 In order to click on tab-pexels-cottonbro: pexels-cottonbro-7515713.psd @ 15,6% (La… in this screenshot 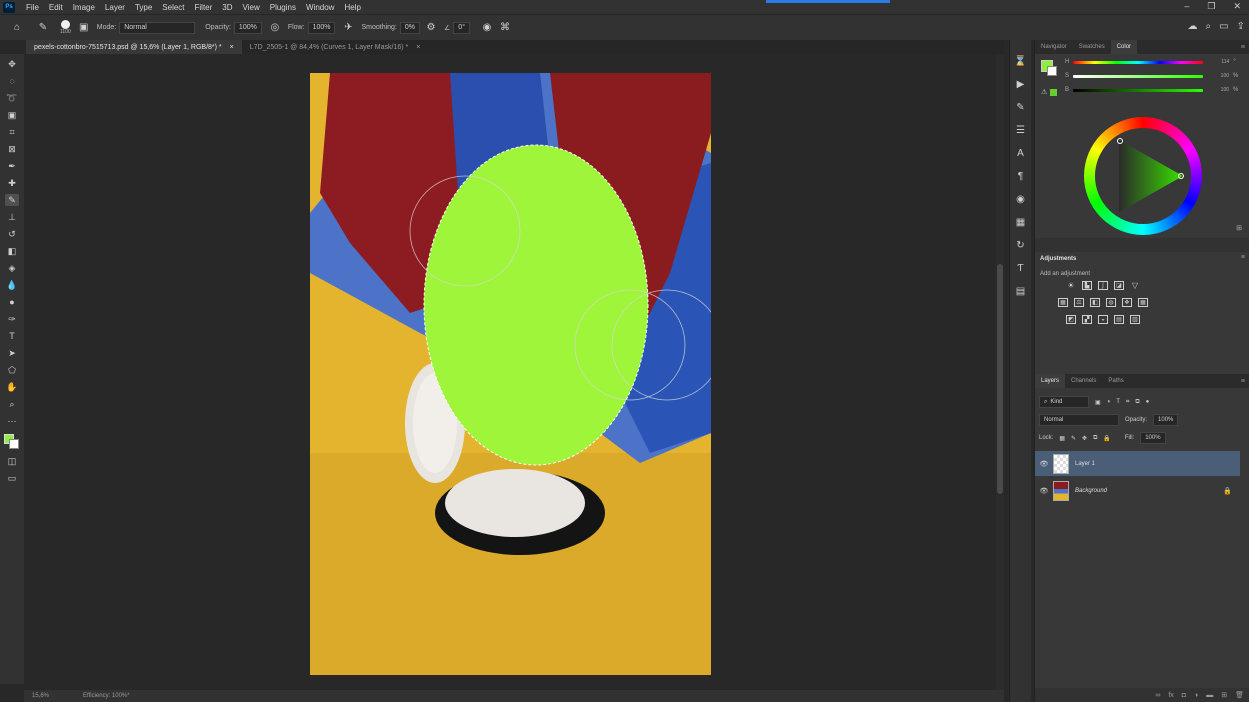, I will do `click(134, 47)`.